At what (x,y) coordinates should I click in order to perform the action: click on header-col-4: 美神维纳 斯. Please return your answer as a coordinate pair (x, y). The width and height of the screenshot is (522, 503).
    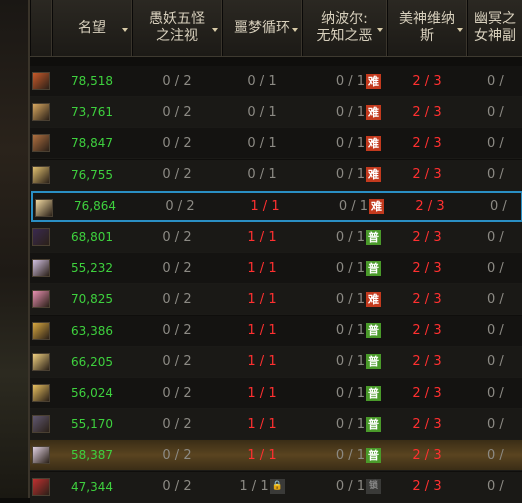
    Looking at the image, I should click on (427, 28).